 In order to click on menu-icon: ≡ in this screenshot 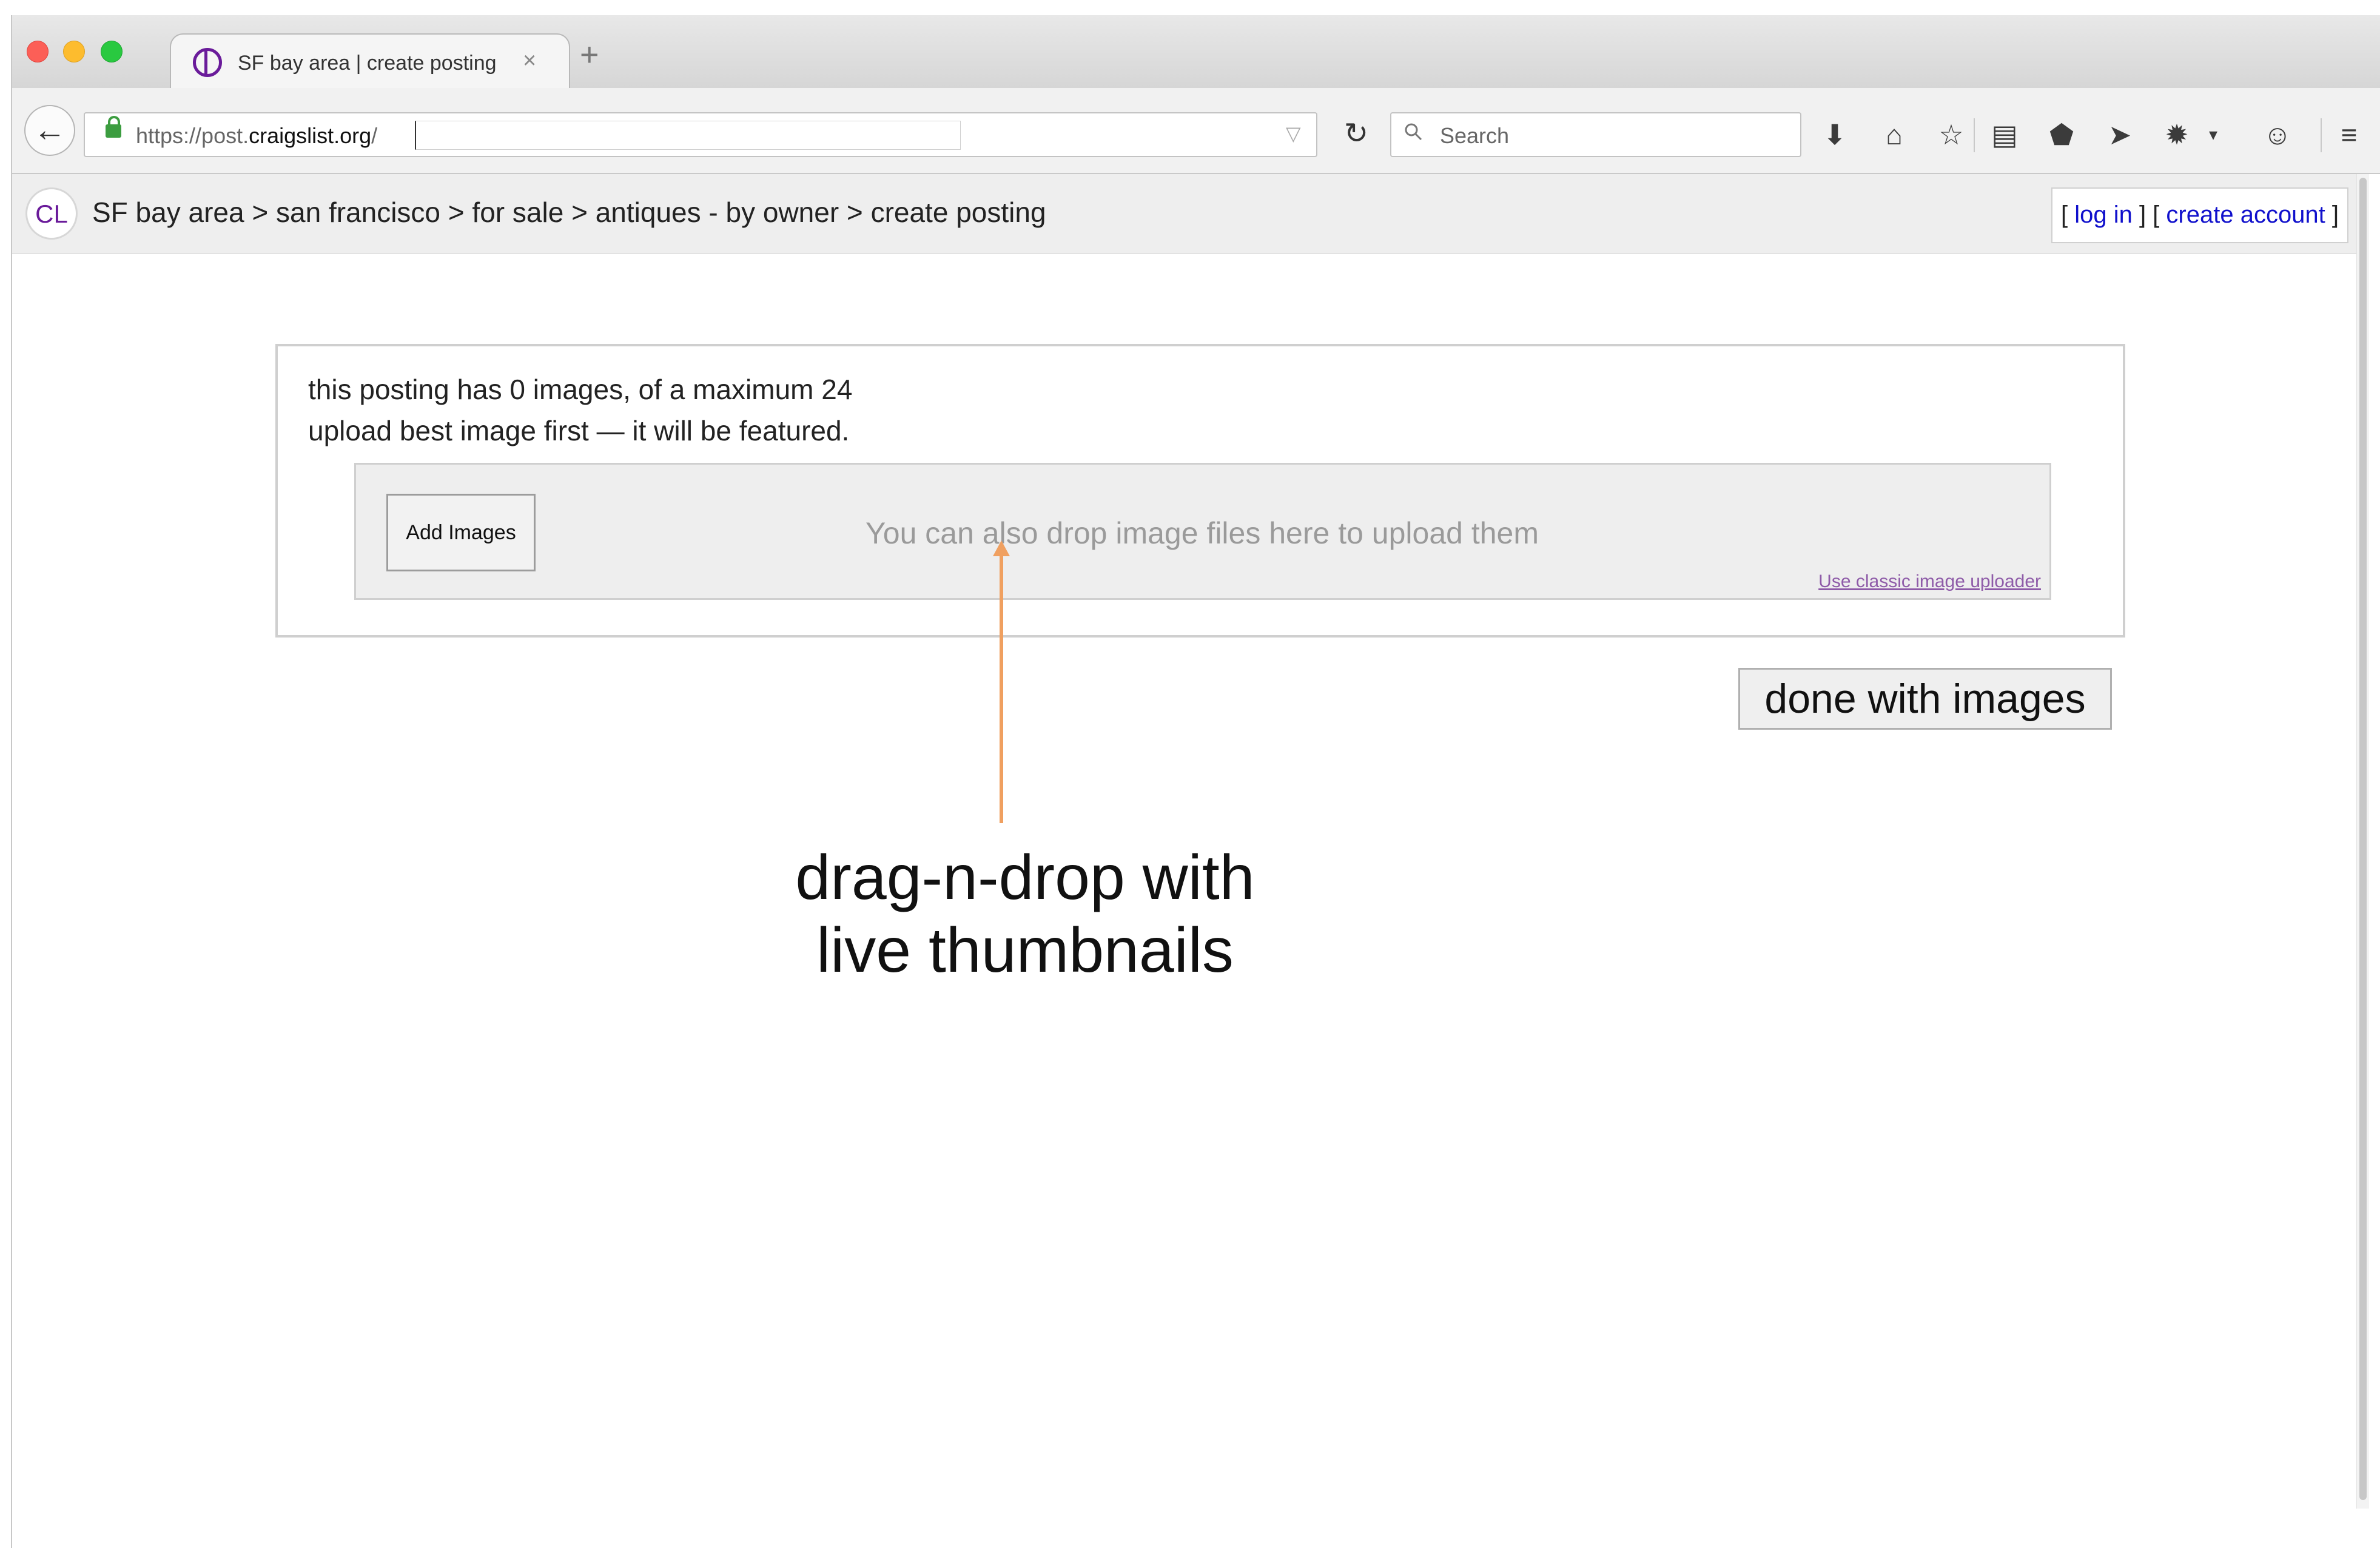, I will do `click(2349, 134)`.